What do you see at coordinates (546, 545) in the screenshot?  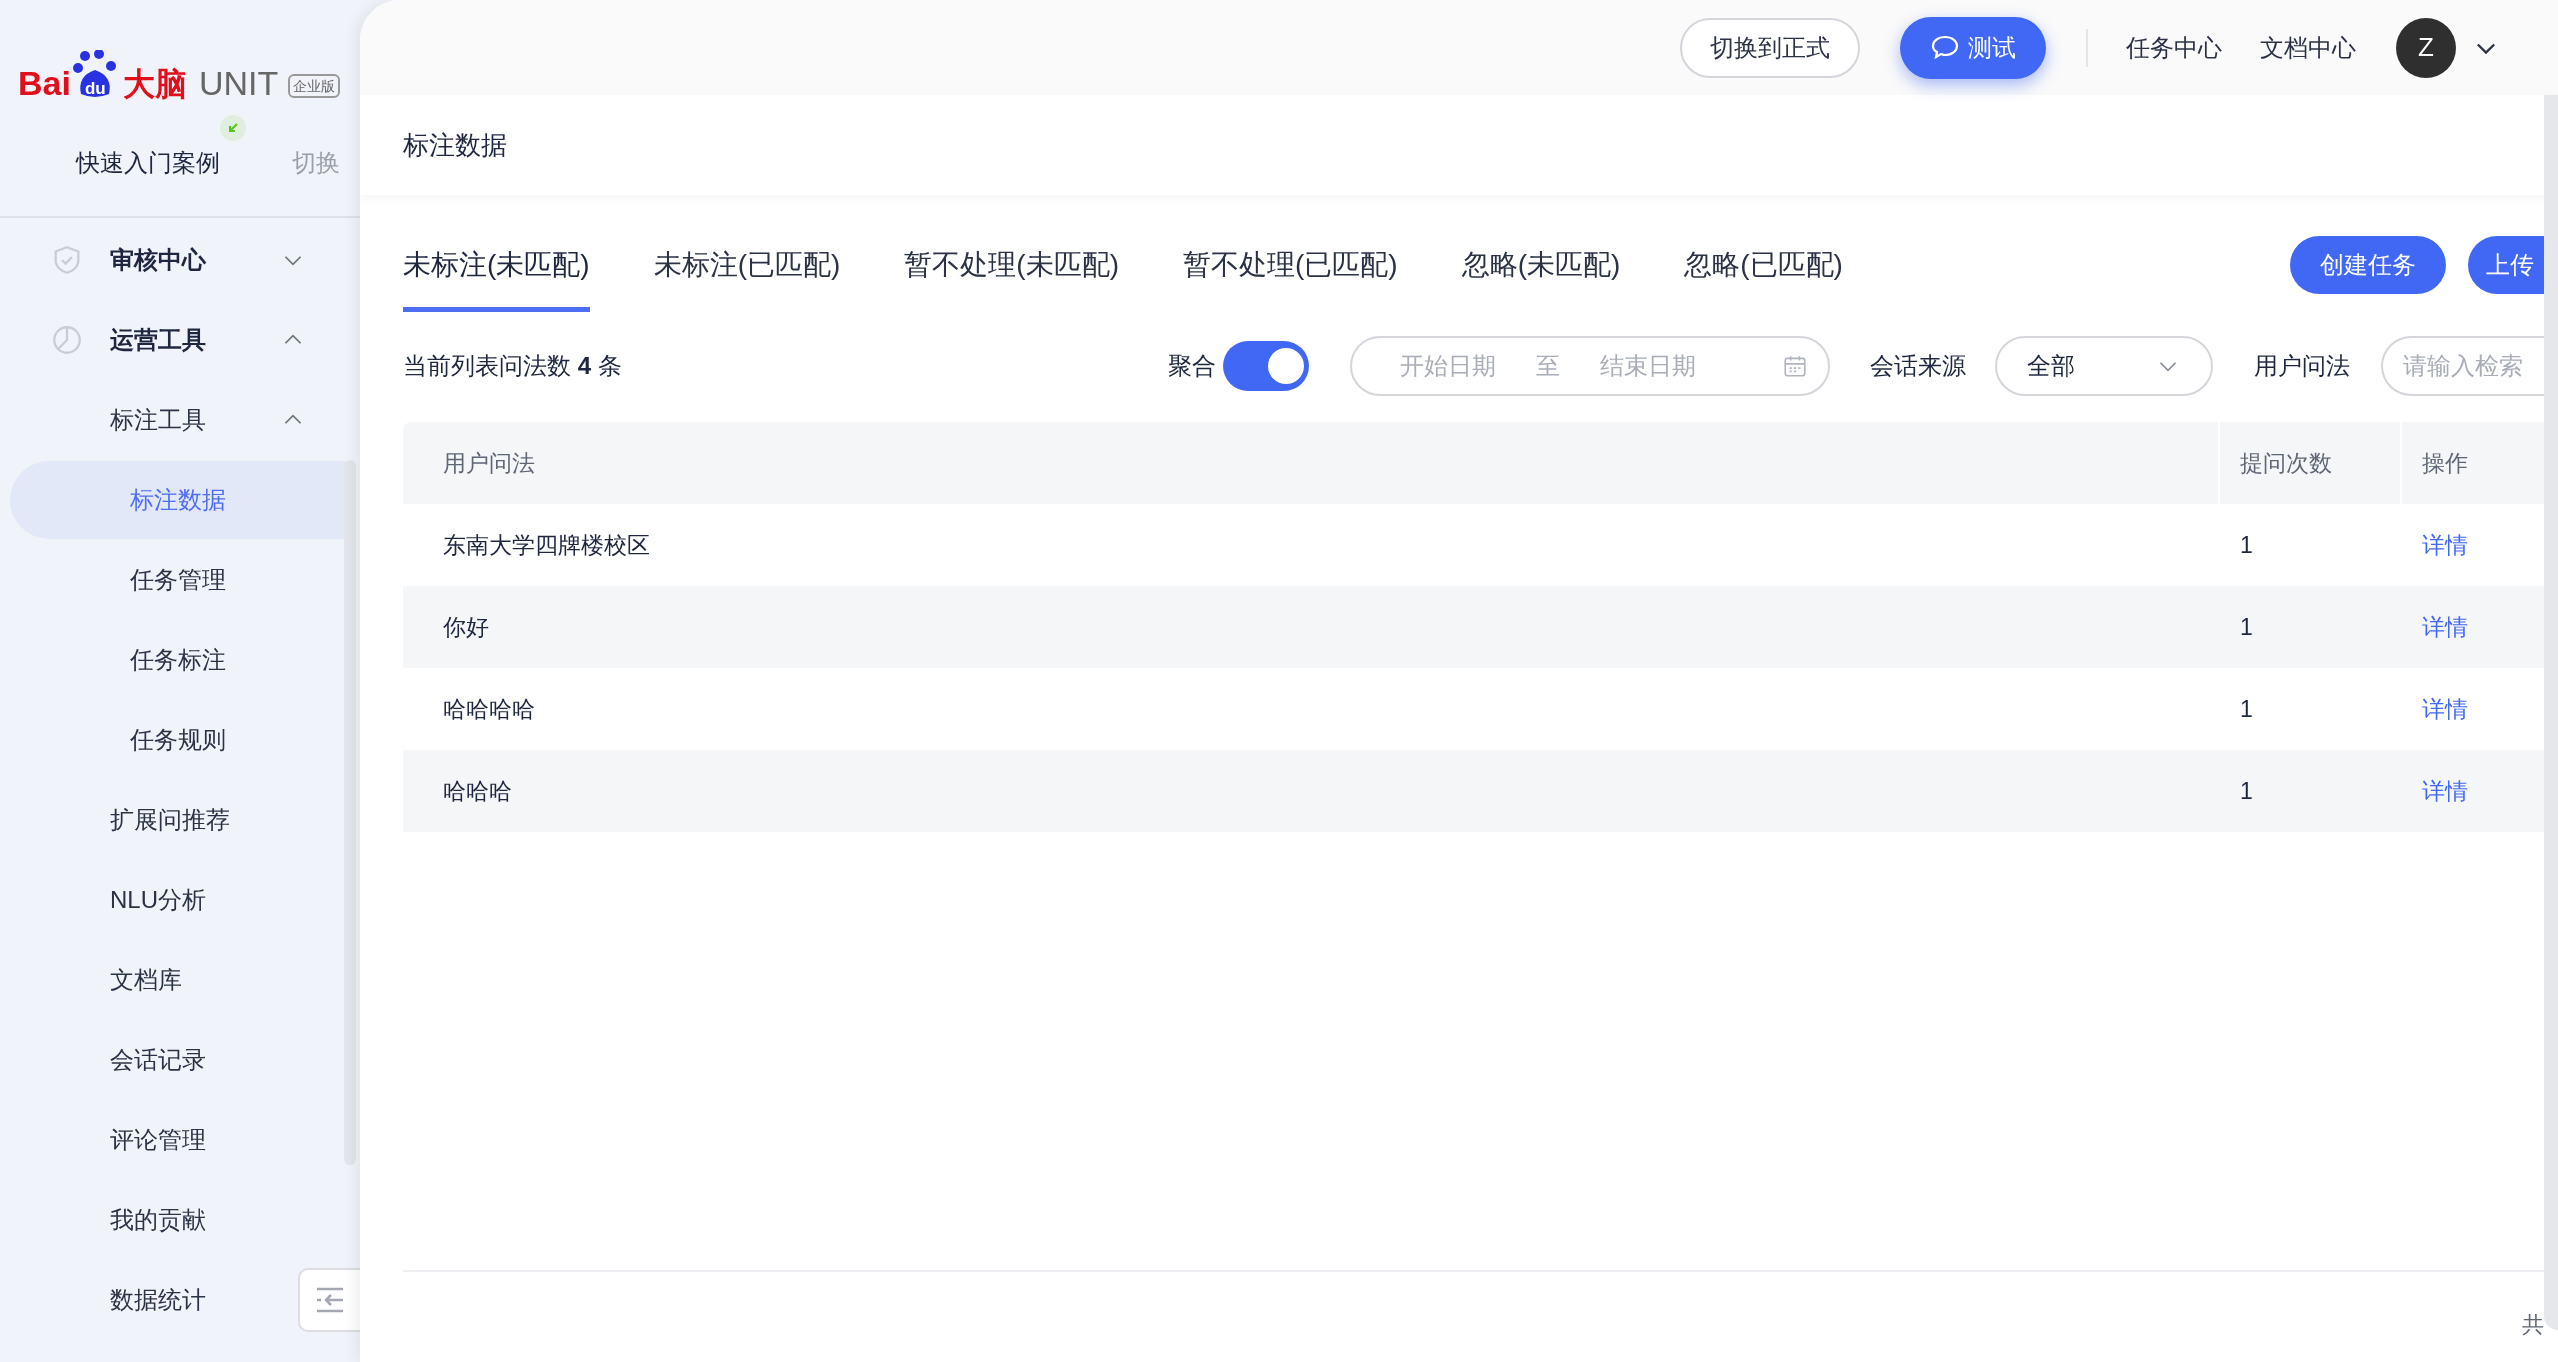 I see `table-cell-text: 东南大学四牌楼校区` at bounding box center [546, 545].